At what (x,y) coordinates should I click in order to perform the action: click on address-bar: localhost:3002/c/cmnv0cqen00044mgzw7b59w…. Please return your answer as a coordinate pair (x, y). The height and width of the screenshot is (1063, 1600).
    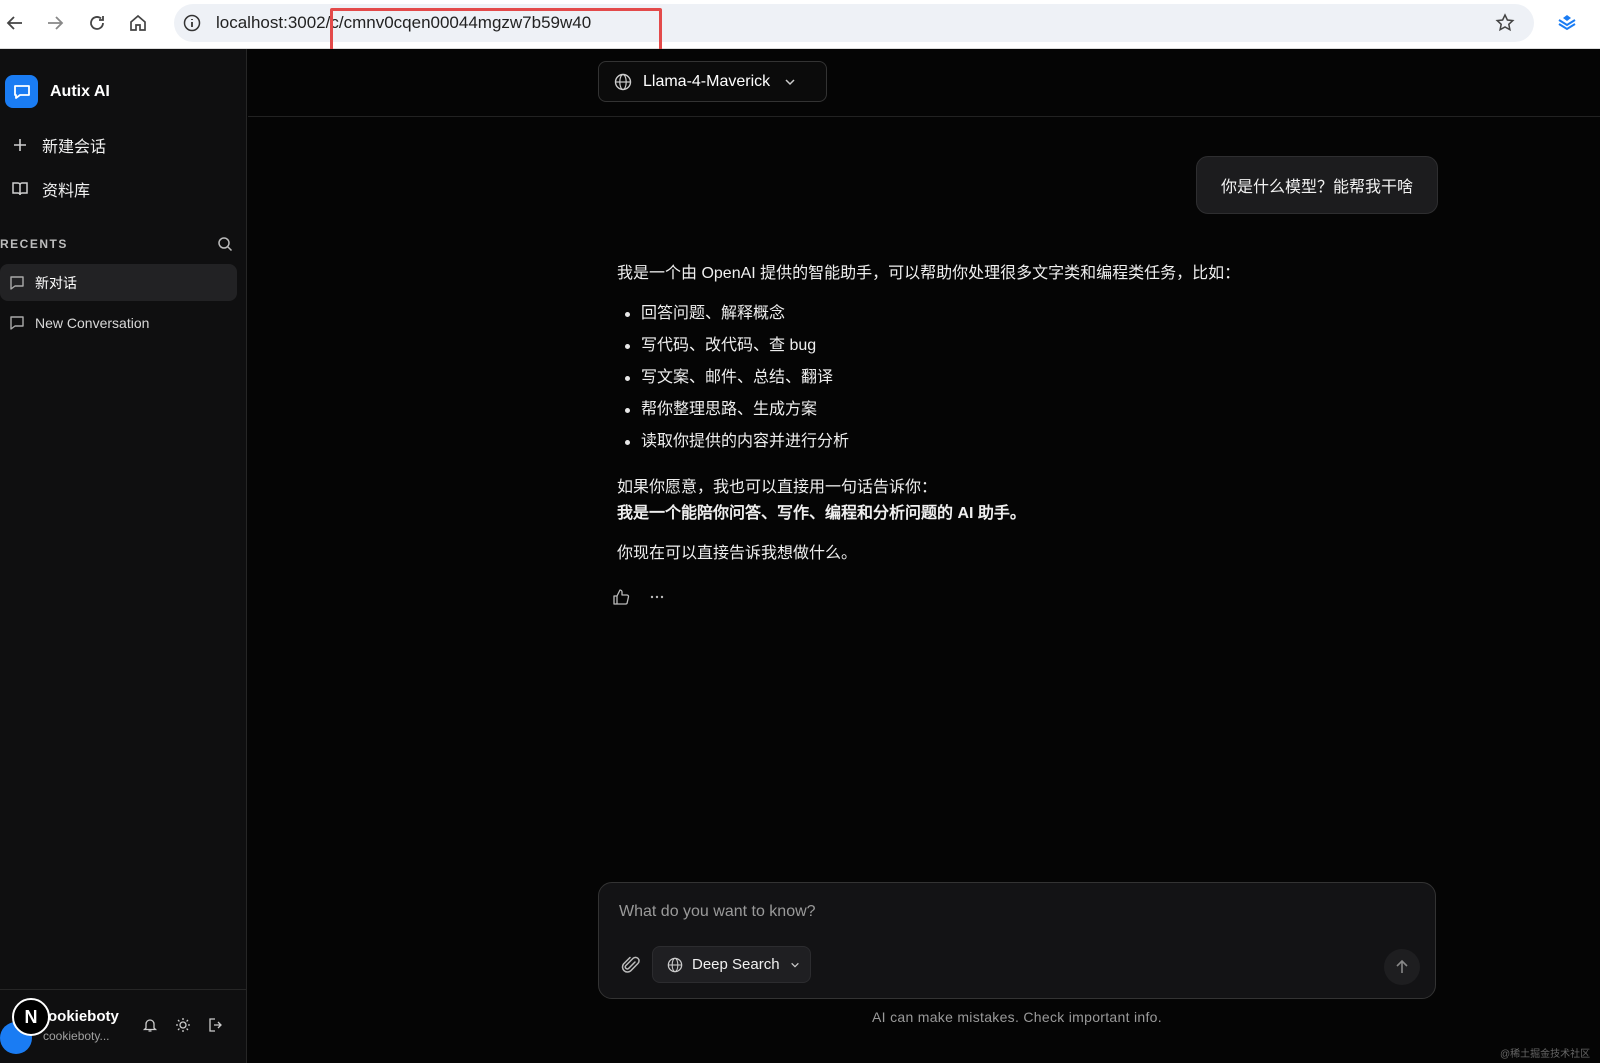
    Looking at the image, I should click on (854, 23).